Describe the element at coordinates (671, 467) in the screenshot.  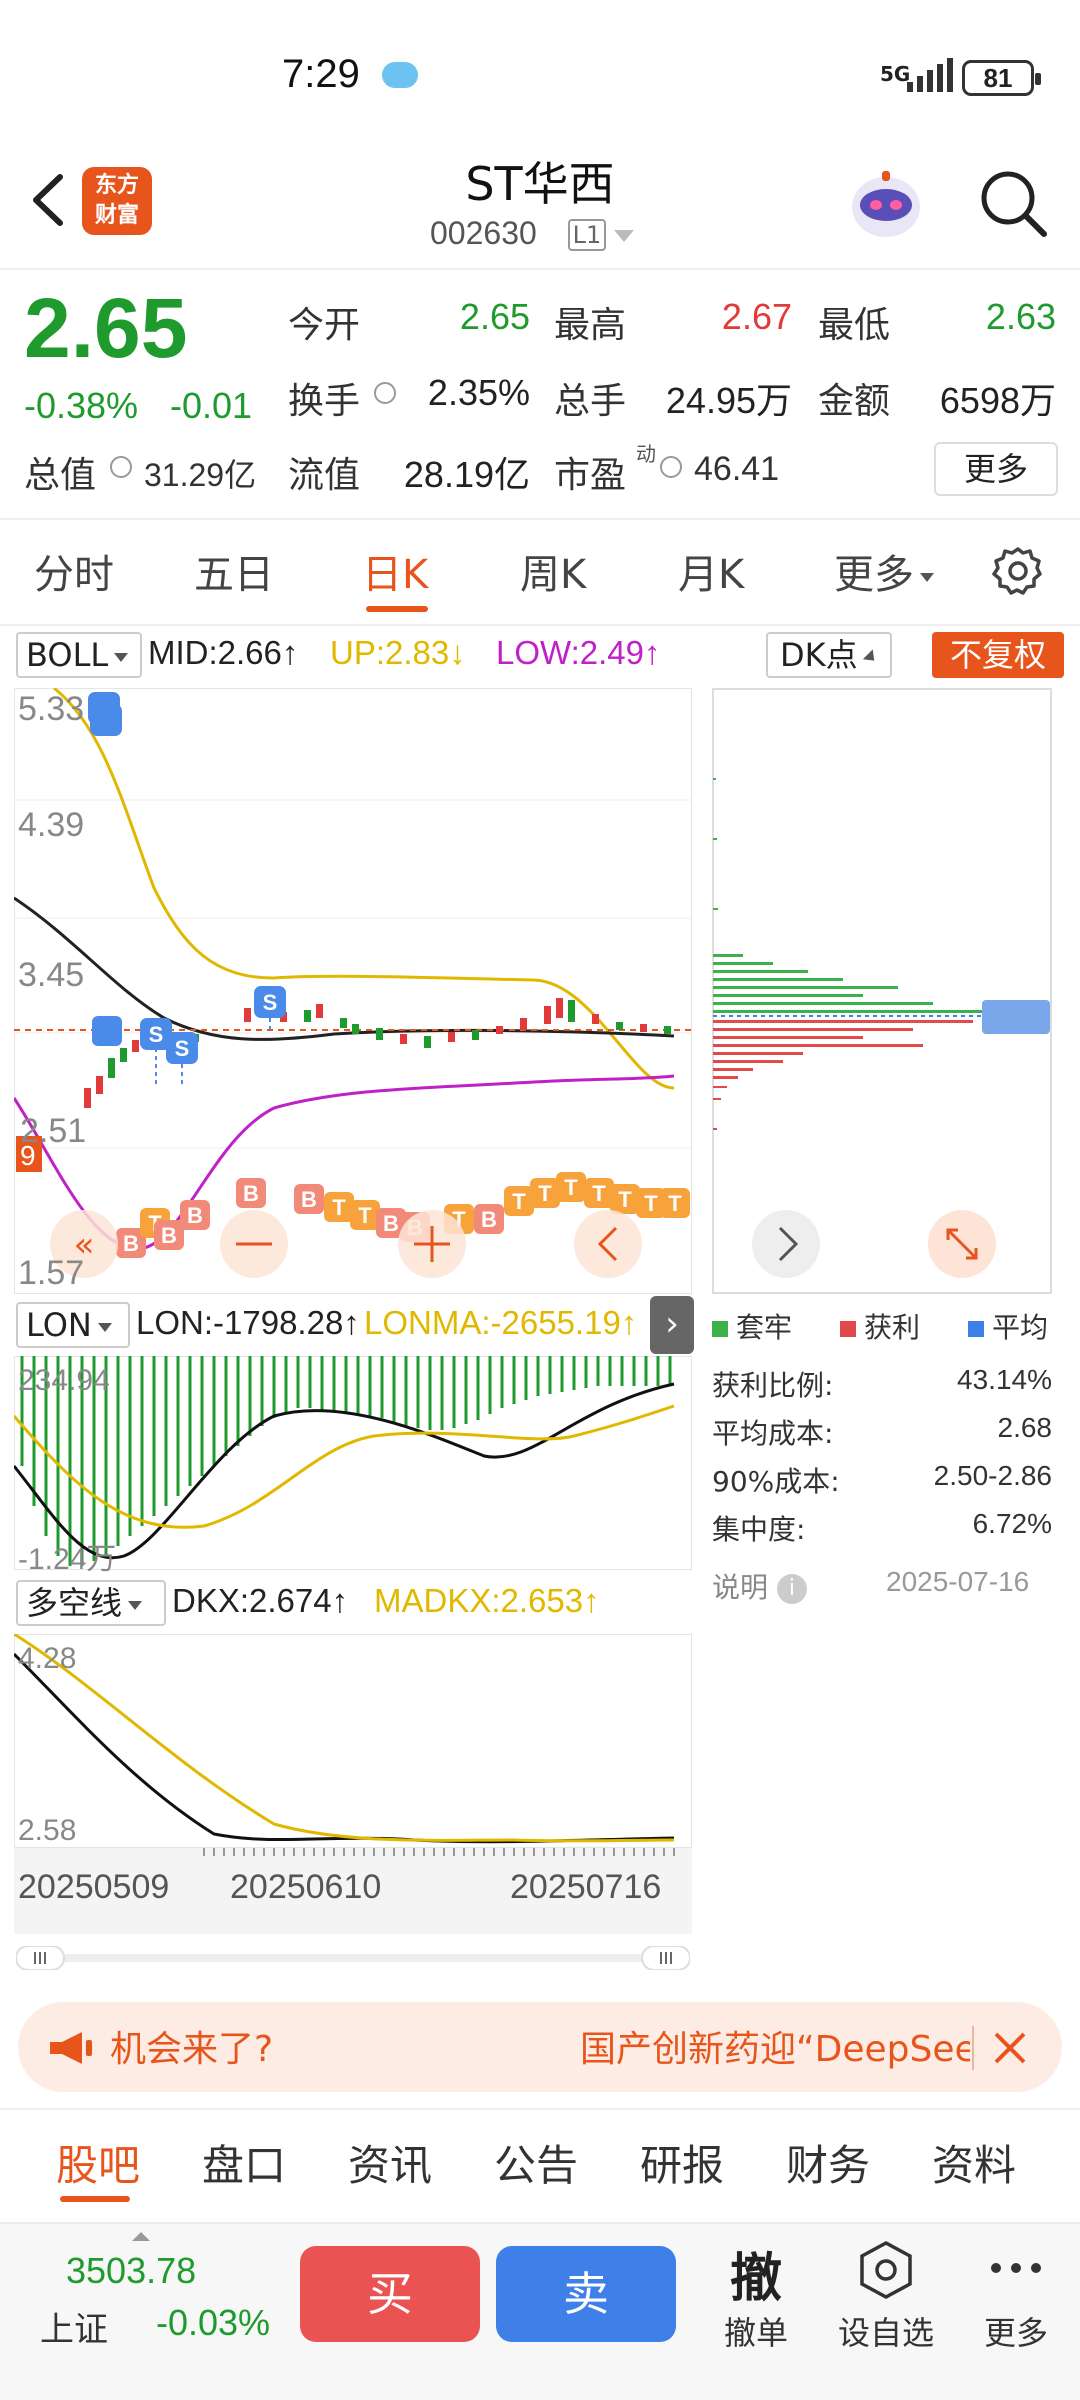
I see `pe-info-icon` at that location.